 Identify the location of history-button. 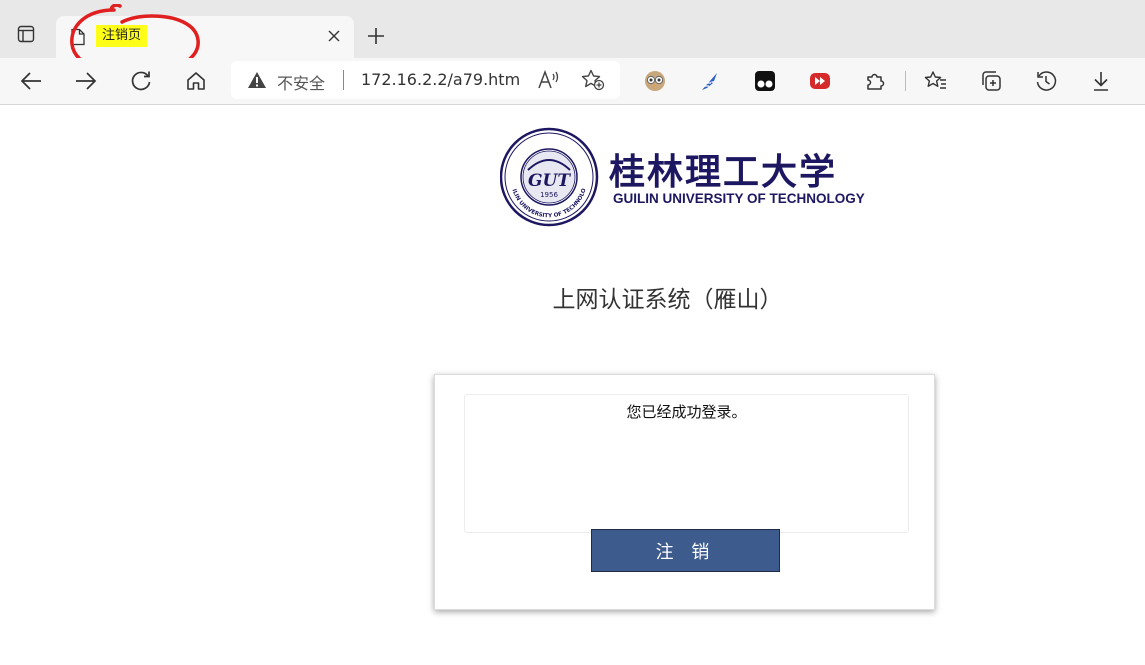
(1046, 81).